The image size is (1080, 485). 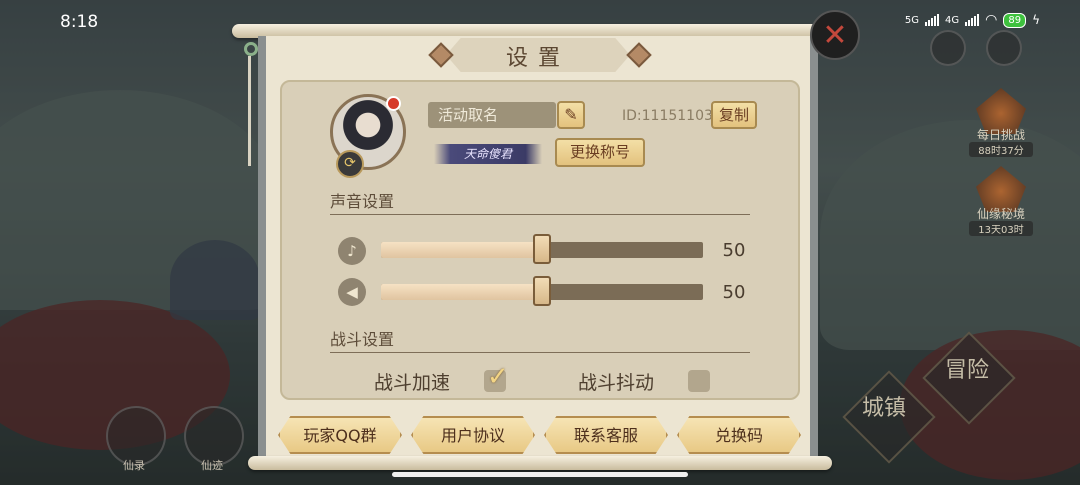 What do you see at coordinates (488, 154) in the screenshot?
I see `player-title-badge: 天命傻君` at bounding box center [488, 154].